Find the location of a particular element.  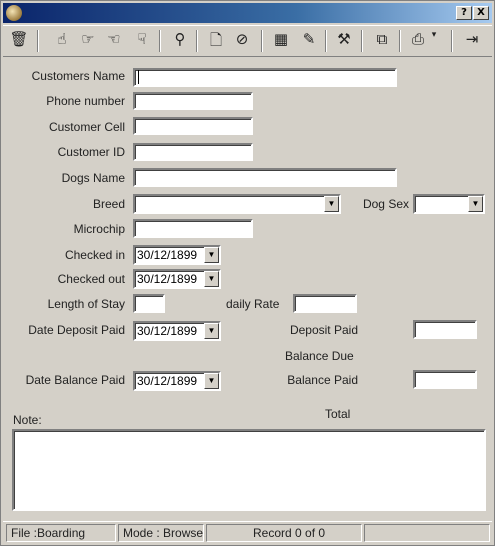

date-balance-paid-picker: 30/12/1899 ▼ is located at coordinates (177, 381).